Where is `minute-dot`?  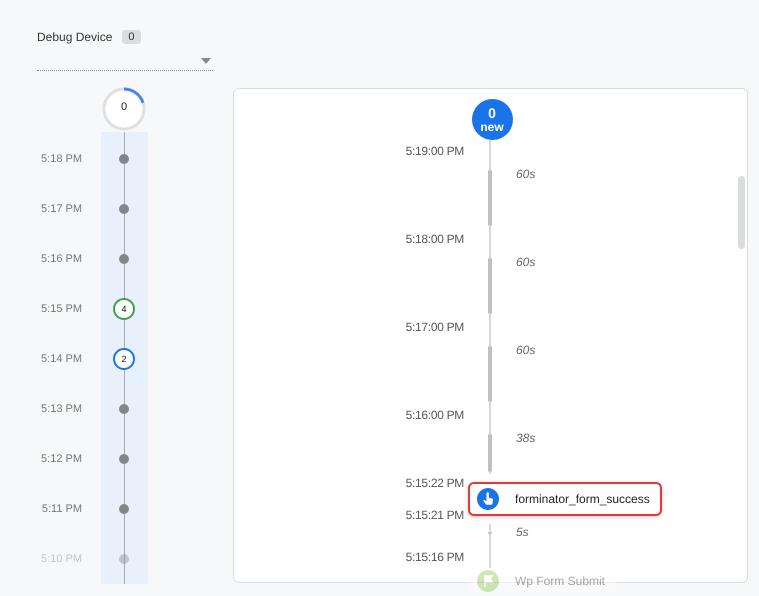 minute-dot is located at coordinates (124, 559).